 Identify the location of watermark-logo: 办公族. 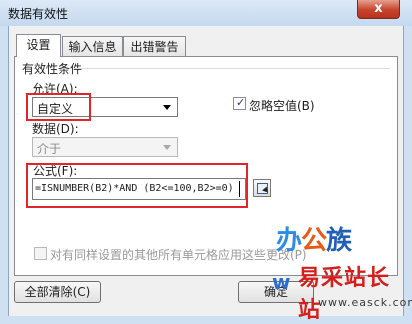
(314, 238).